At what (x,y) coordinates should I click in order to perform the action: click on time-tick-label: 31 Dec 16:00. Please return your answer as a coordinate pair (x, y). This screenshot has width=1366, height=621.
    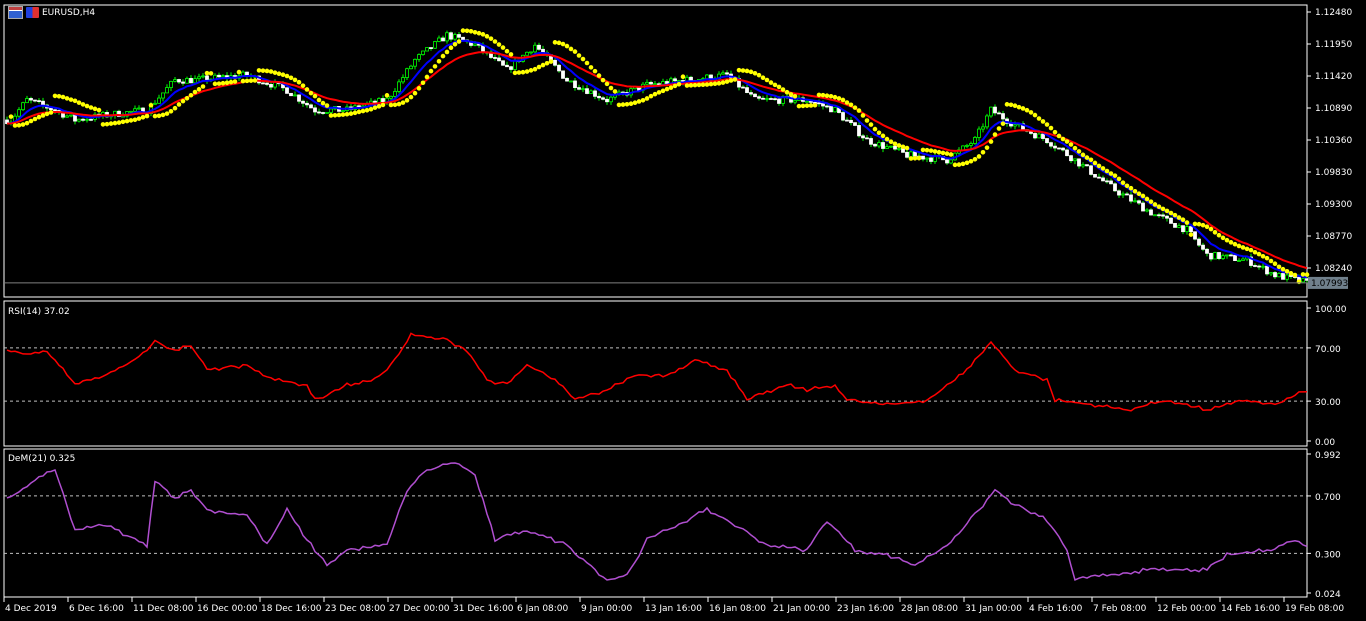
    Looking at the image, I should click on (483, 609).